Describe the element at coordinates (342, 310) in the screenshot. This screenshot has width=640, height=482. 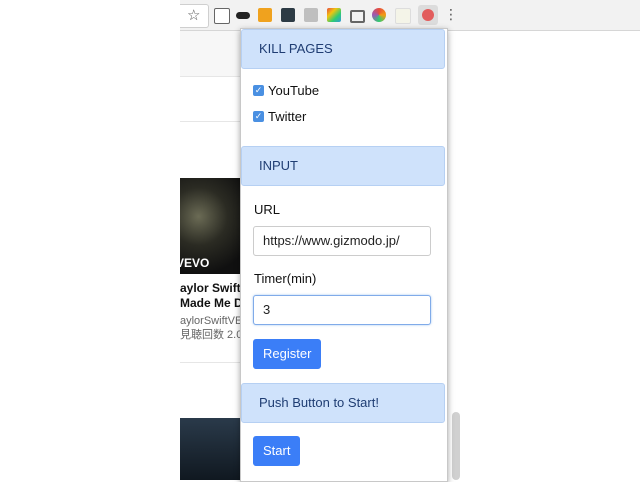
I see `timer-input: 3` at that location.